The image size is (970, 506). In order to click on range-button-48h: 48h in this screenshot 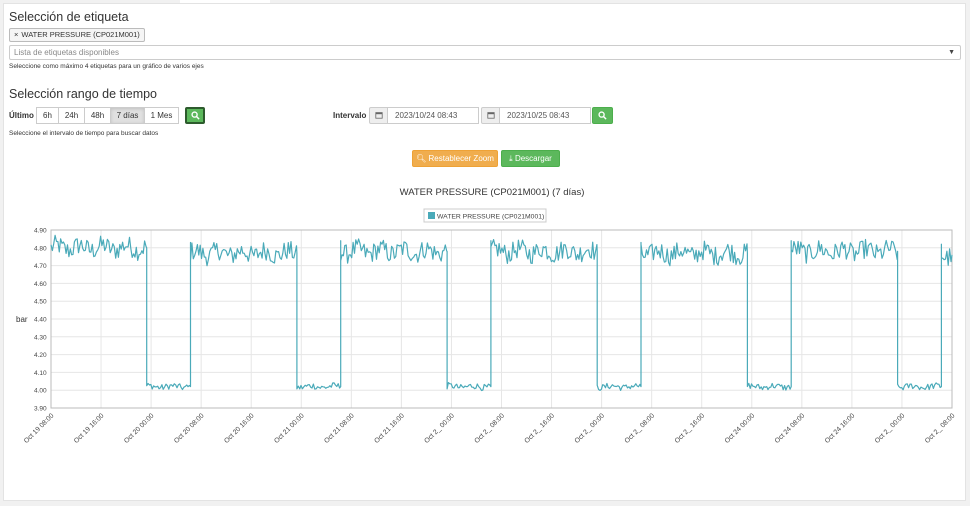, I will do `click(97, 115)`.